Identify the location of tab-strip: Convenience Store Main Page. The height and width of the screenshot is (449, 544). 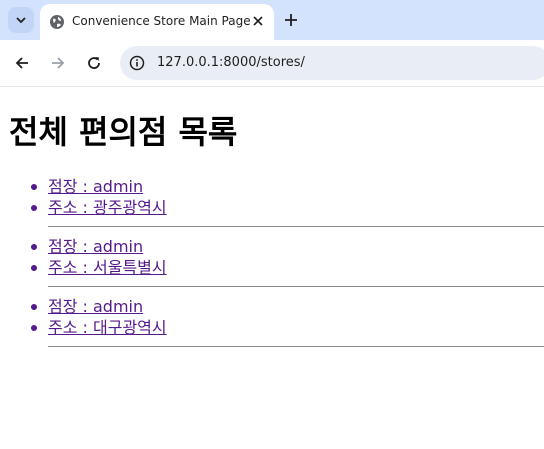
(272, 20).